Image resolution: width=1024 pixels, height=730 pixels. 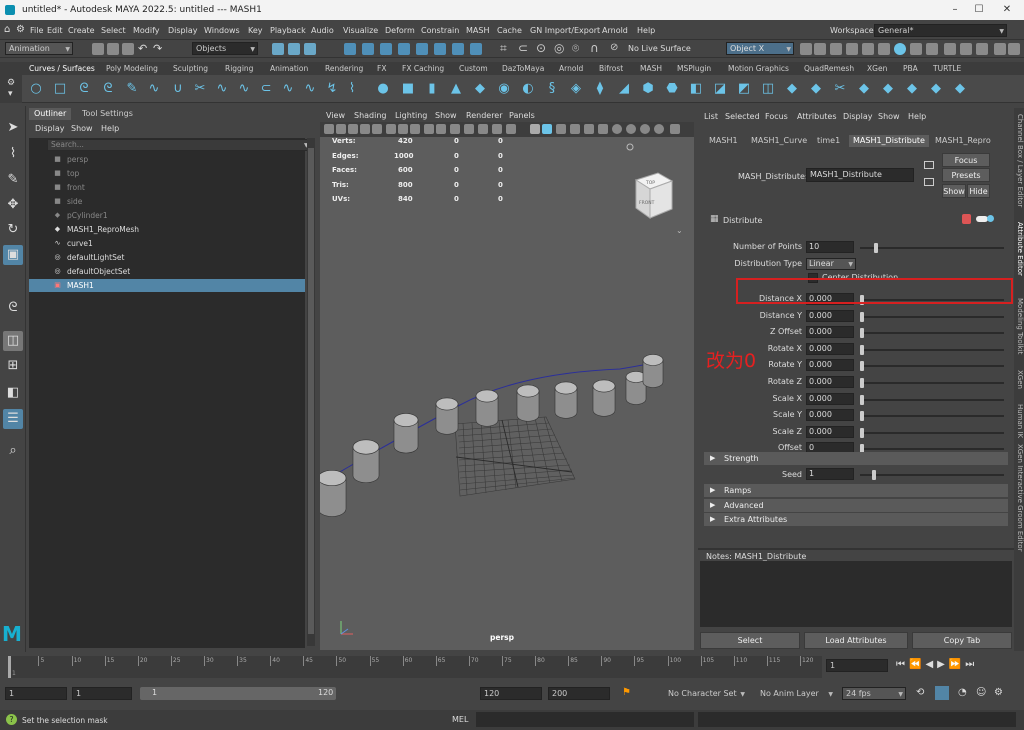 I want to click on distribution-type-select: Linear, so click(x=831, y=264).